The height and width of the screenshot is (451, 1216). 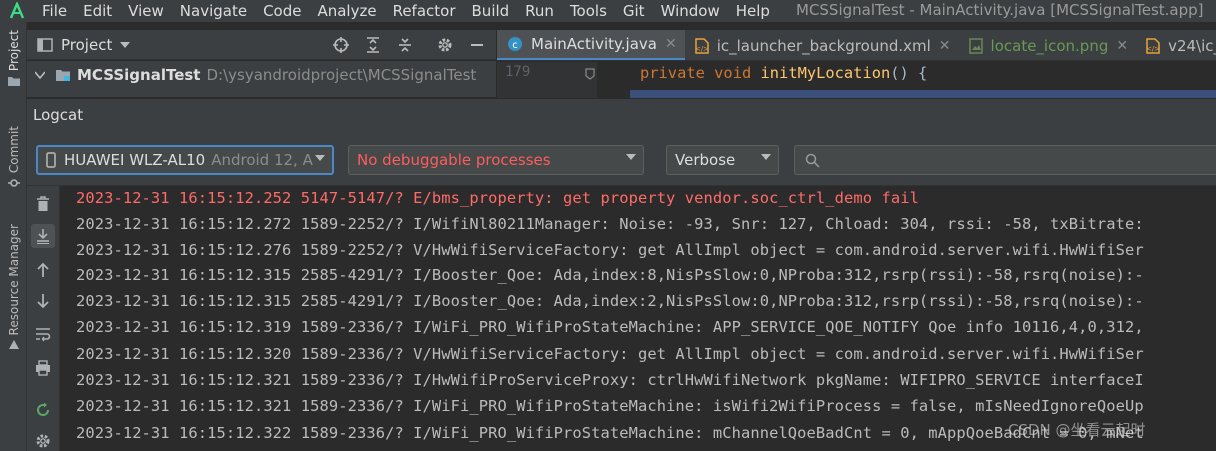 I want to click on editor-tab-label: MainActivity.java, so click(x=594, y=44).